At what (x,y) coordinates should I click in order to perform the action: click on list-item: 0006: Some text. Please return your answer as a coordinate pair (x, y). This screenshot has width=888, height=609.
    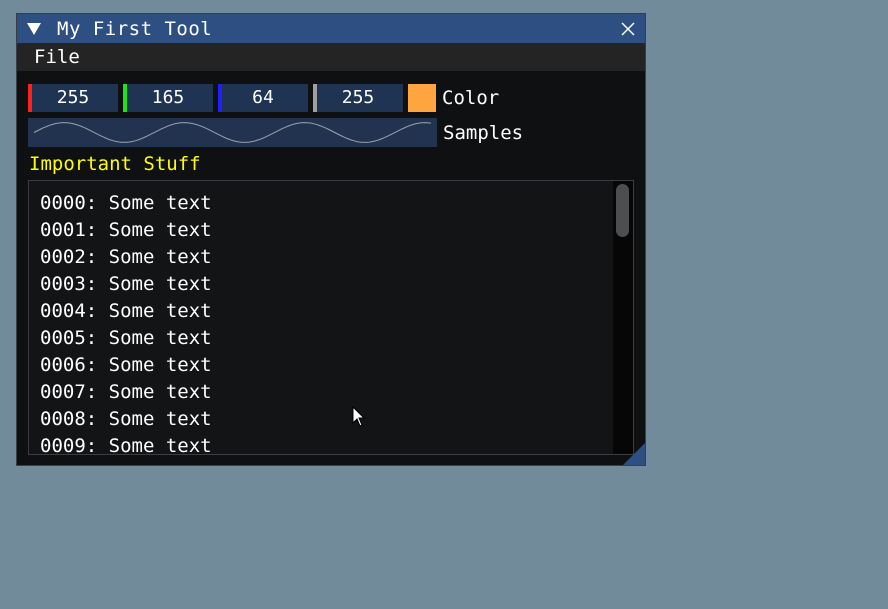
    Looking at the image, I should click on (126, 365).